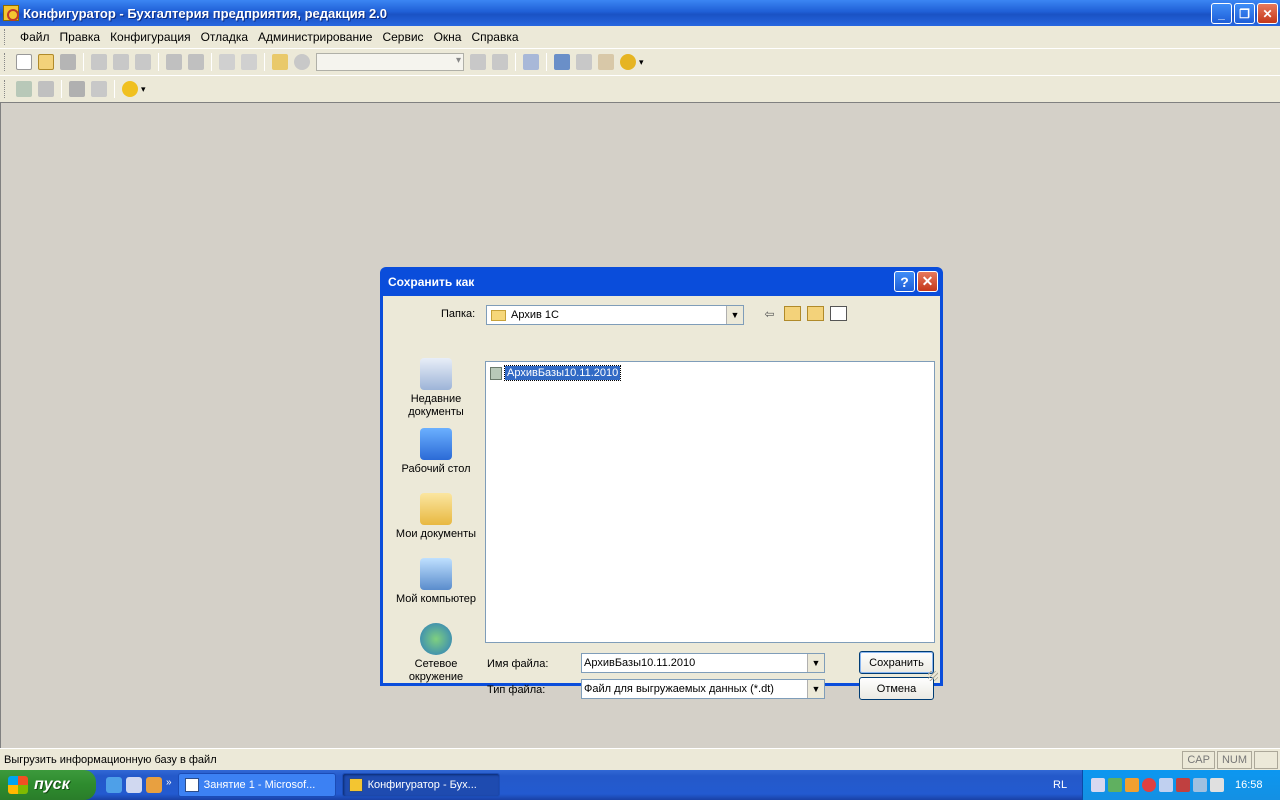 This screenshot has height=800, width=1280. I want to click on network-icon, so click(436, 639).